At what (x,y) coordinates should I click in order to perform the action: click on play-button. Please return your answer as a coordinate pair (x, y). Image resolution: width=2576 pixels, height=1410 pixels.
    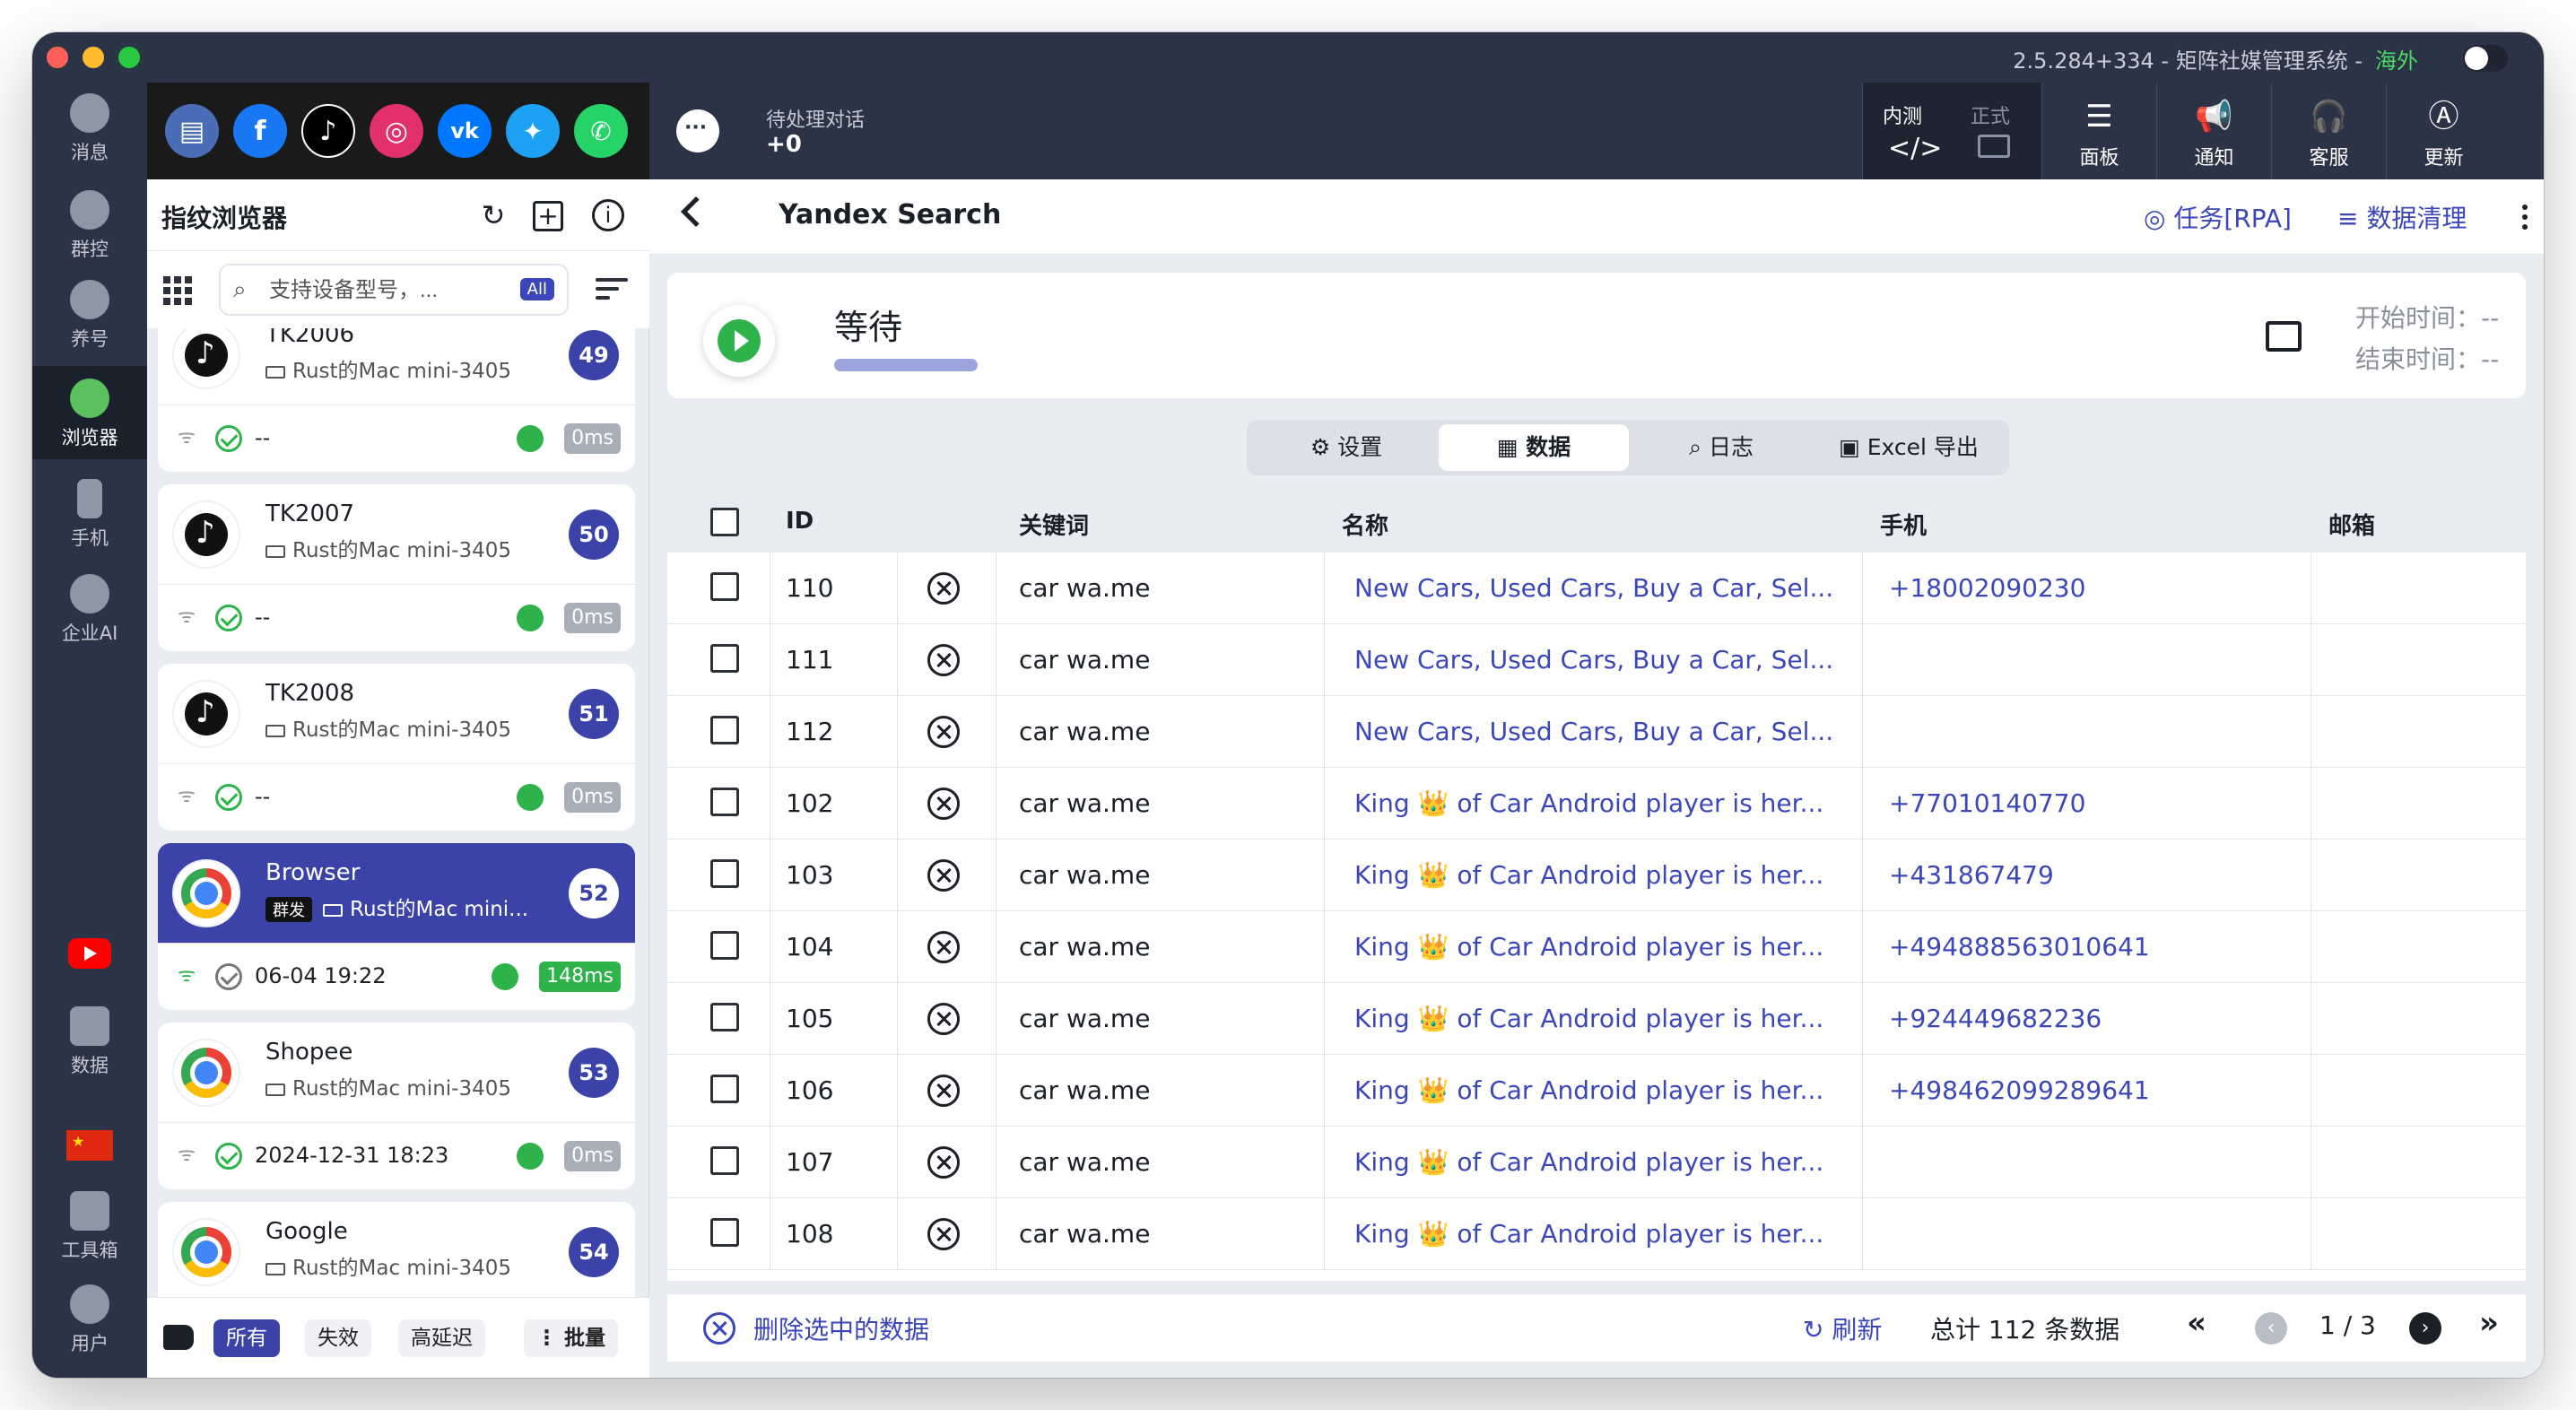
    Looking at the image, I should click on (739, 341).